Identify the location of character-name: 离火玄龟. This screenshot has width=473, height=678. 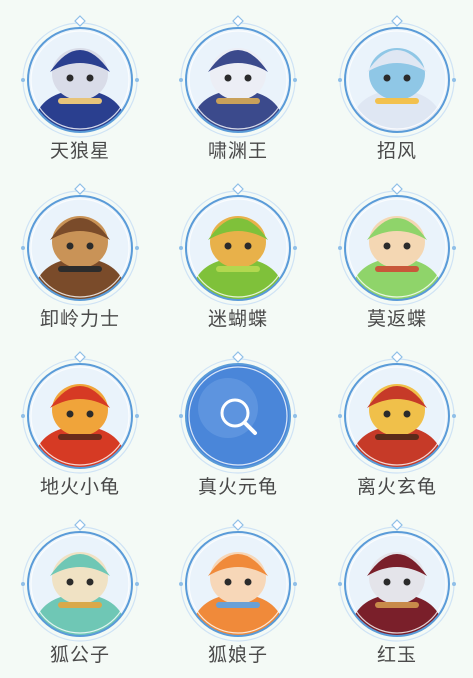
(396, 487).